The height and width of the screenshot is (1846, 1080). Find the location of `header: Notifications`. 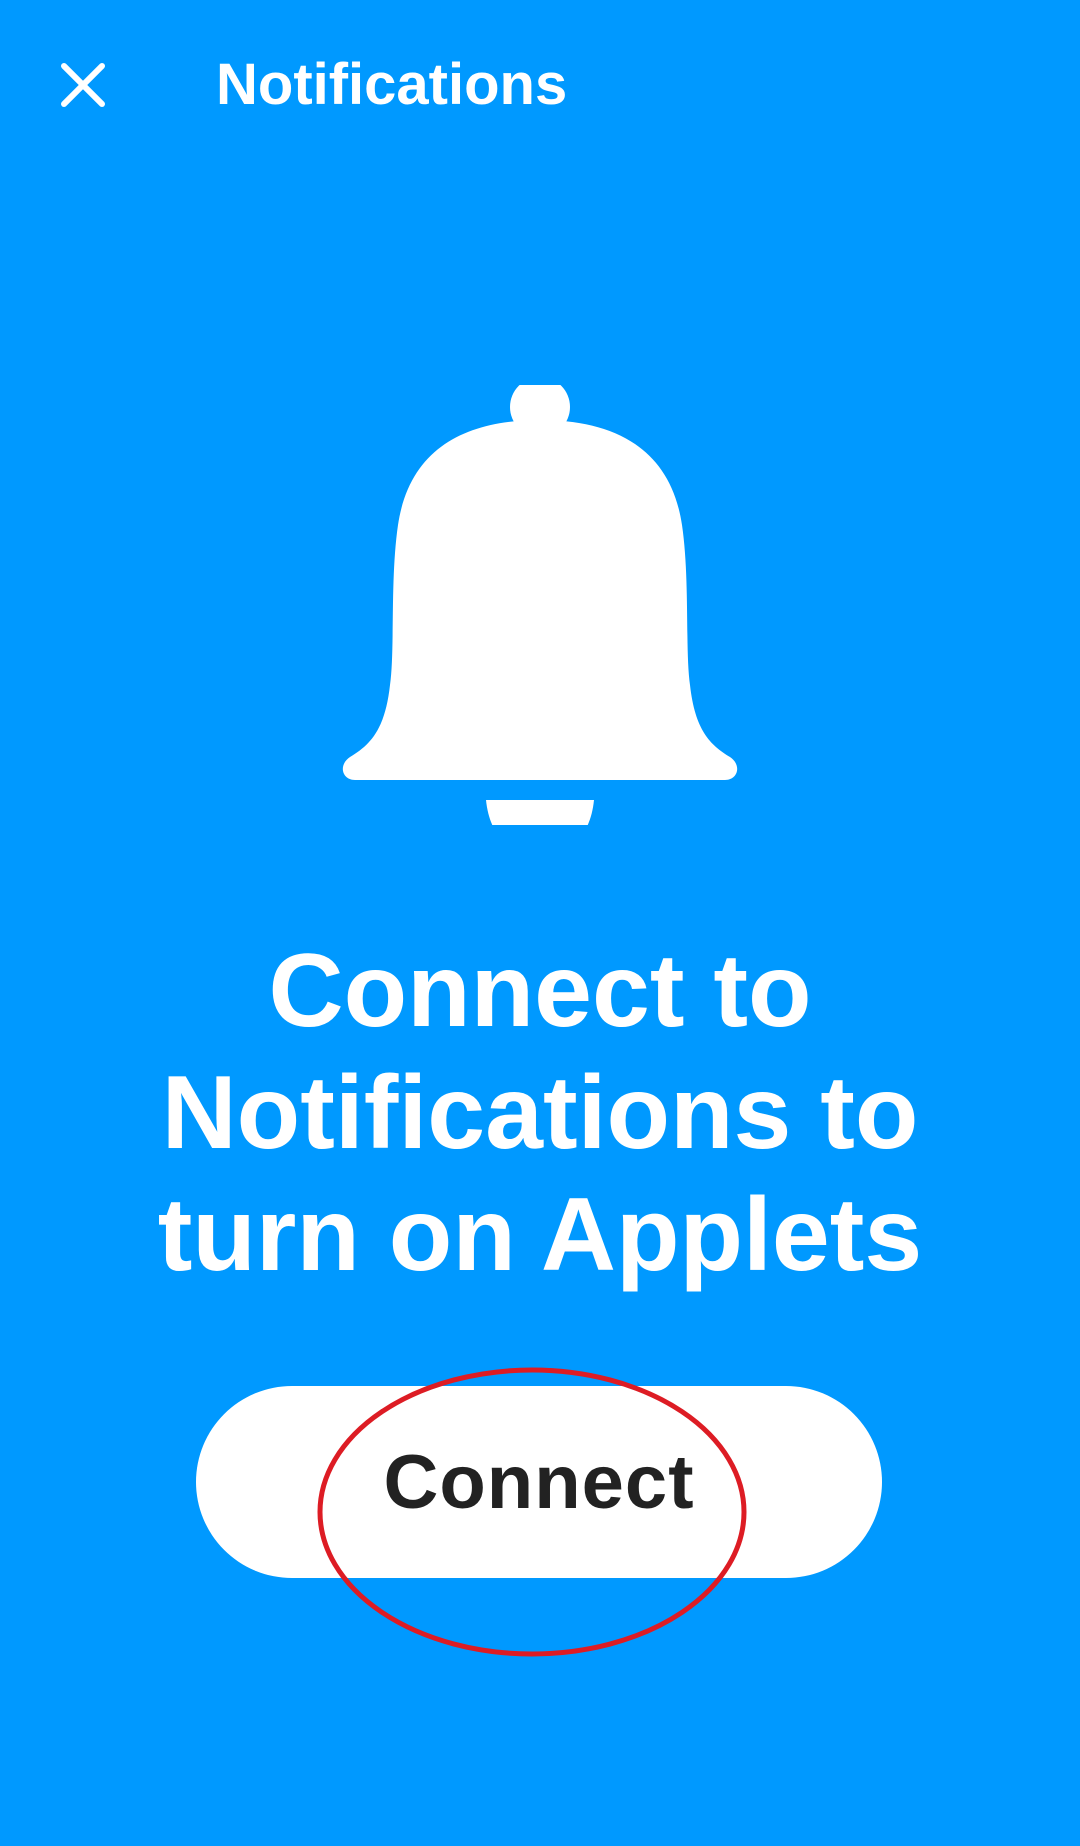

header: Notifications is located at coordinates (540, 85).